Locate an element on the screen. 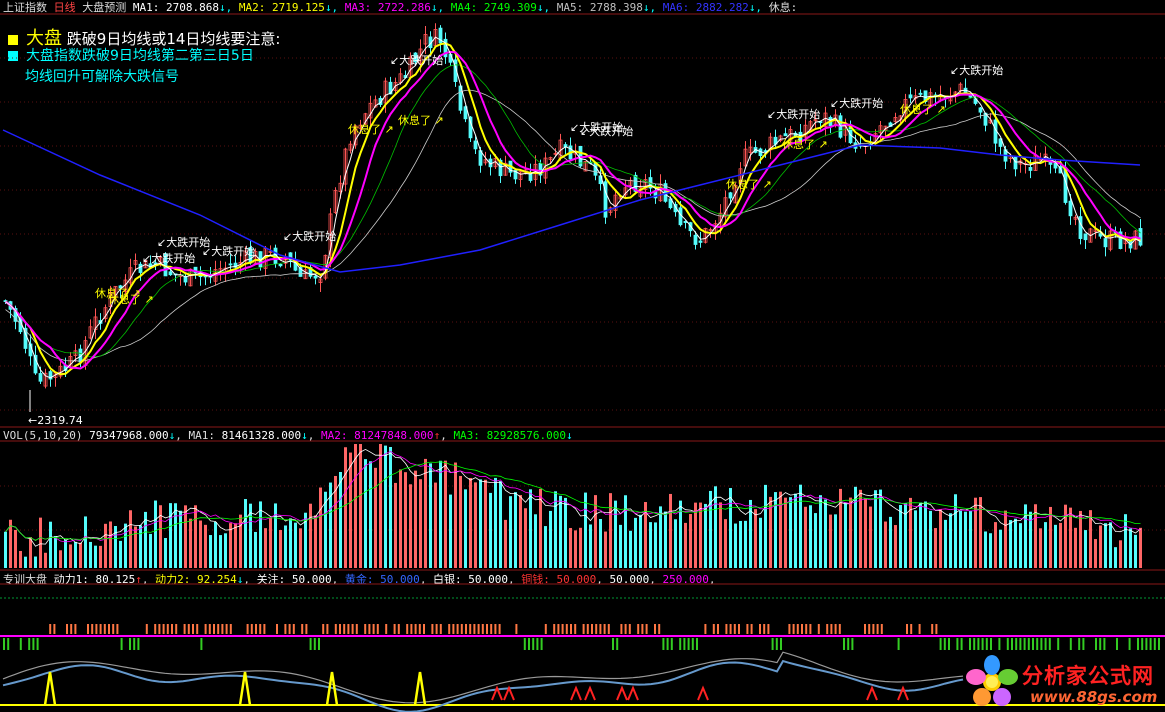 This screenshot has height=712, width=1165. rest-label: 休息了 ↗ is located at coordinates (131, 299).